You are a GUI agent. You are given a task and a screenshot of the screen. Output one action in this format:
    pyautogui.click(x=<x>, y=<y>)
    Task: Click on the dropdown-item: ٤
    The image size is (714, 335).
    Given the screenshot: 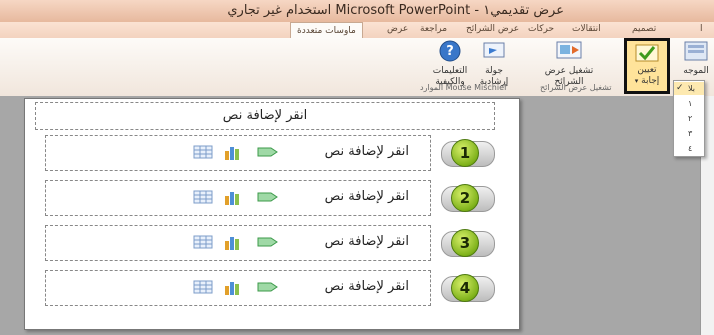 What is the action you would take?
    pyautogui.click(x=689, y=148)
    